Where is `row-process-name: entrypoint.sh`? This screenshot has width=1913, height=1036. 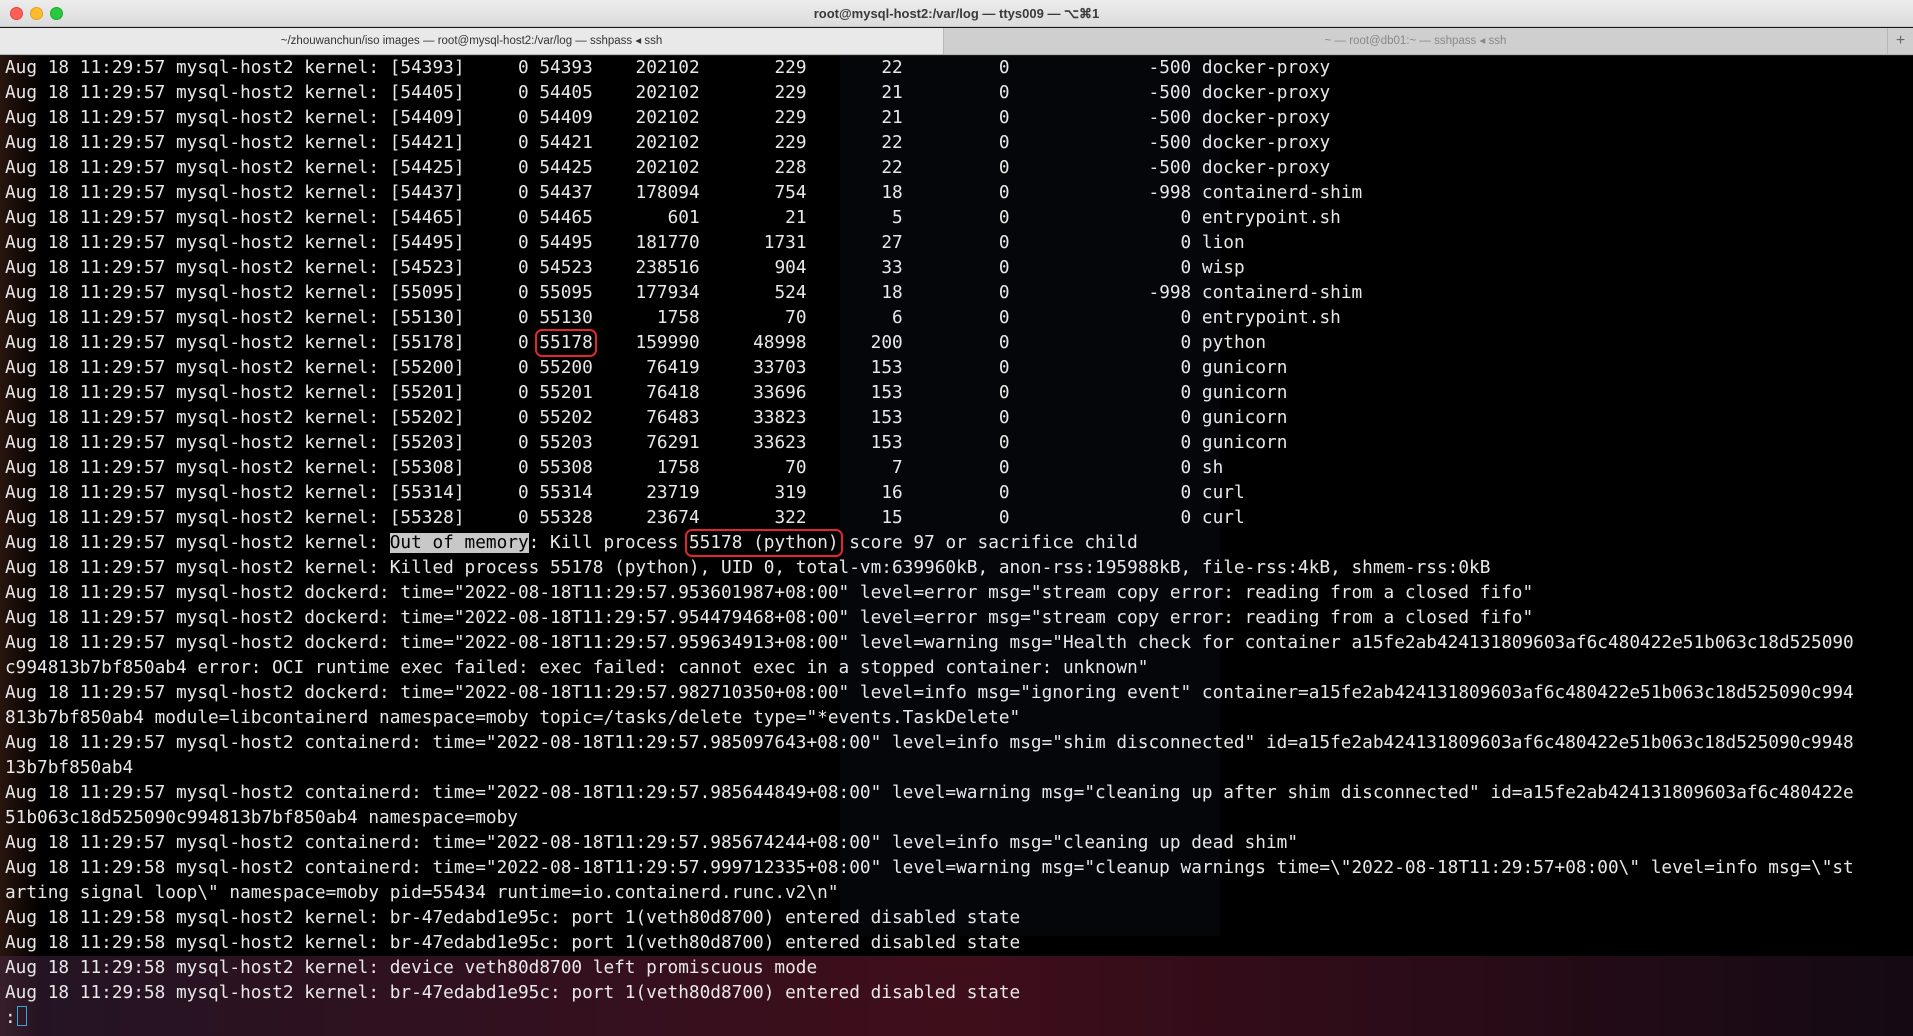
row-process-name: entrypoint.sh is located at coordinates (1266, 318).